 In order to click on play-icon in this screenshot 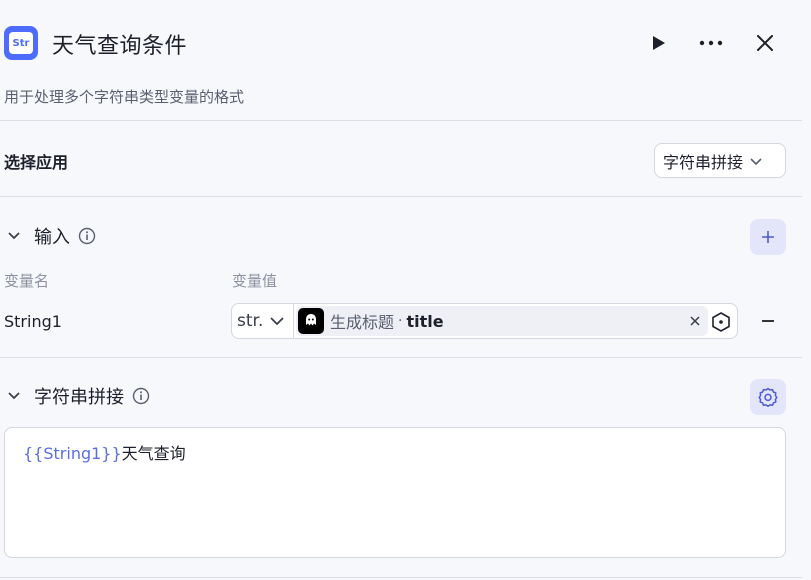, I will do `click(659, 43)`.